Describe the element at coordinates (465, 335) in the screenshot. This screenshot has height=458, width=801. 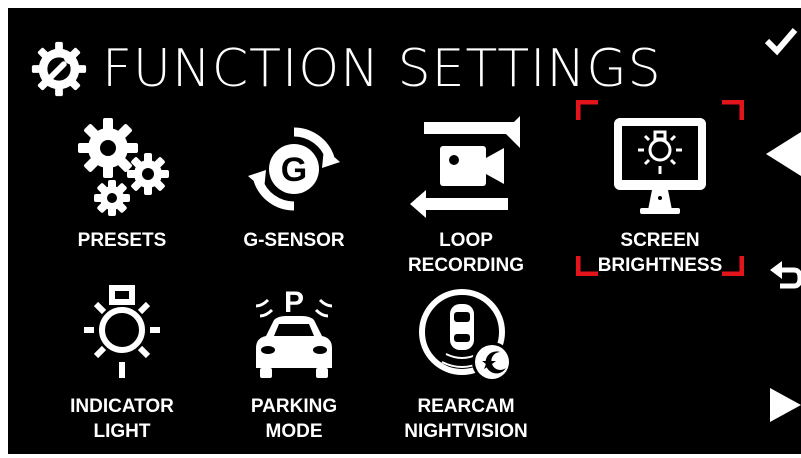
I see `rearcam-nightvision-icon` at that location.